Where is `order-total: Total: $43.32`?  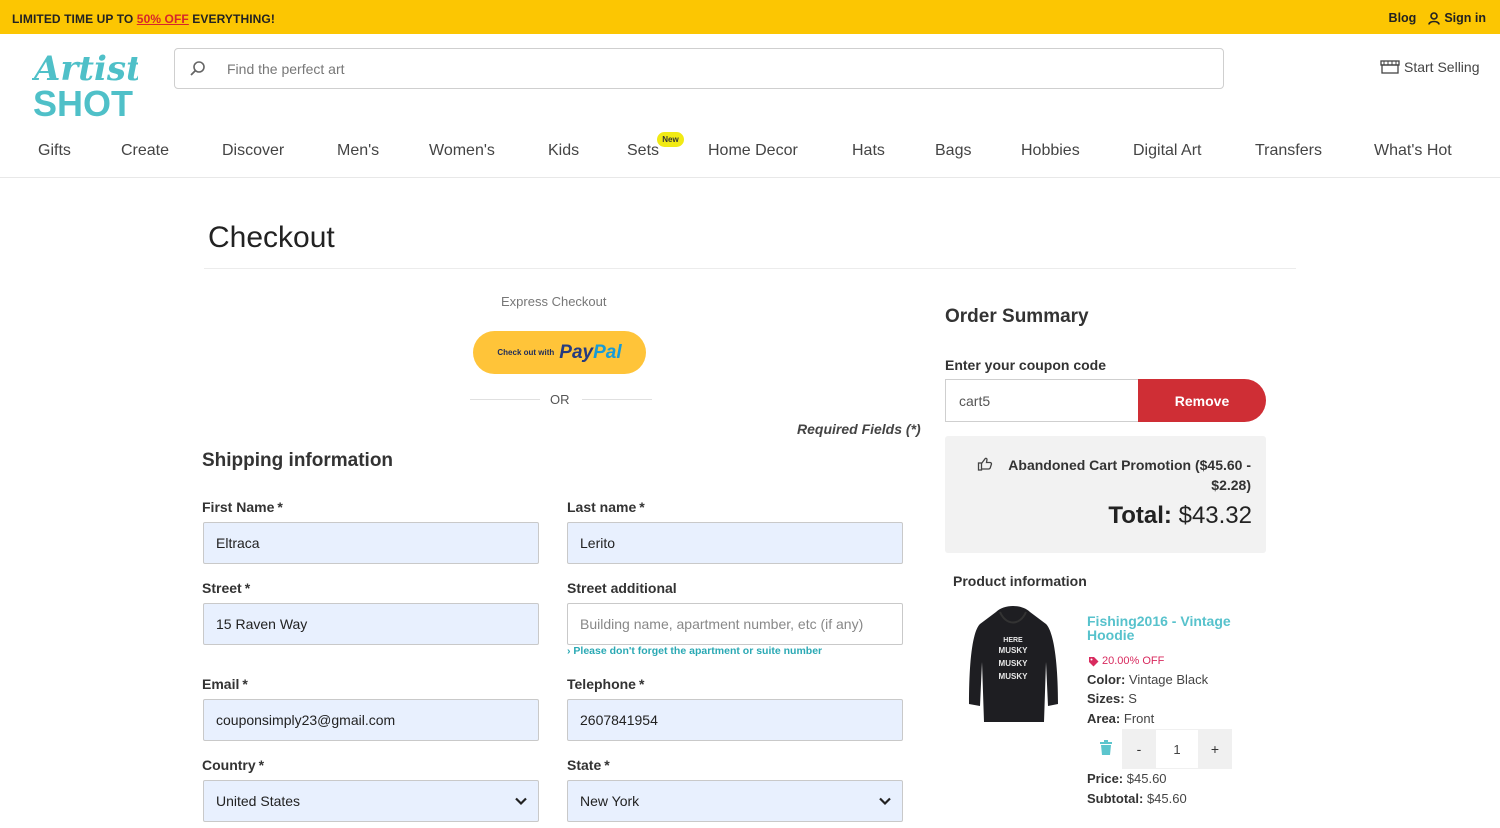
order-total: Total: $43.32 is located at coordinates (1180, 516).